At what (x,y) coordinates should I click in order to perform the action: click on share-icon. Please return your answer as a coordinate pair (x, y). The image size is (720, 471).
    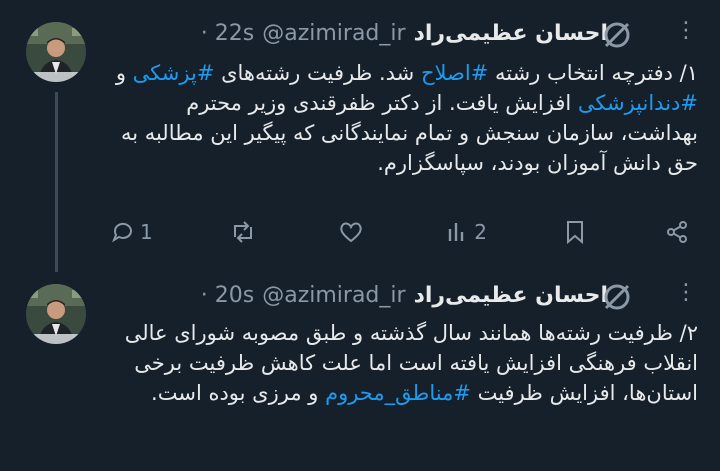
    Looking at the image, I should click on (676, 232).